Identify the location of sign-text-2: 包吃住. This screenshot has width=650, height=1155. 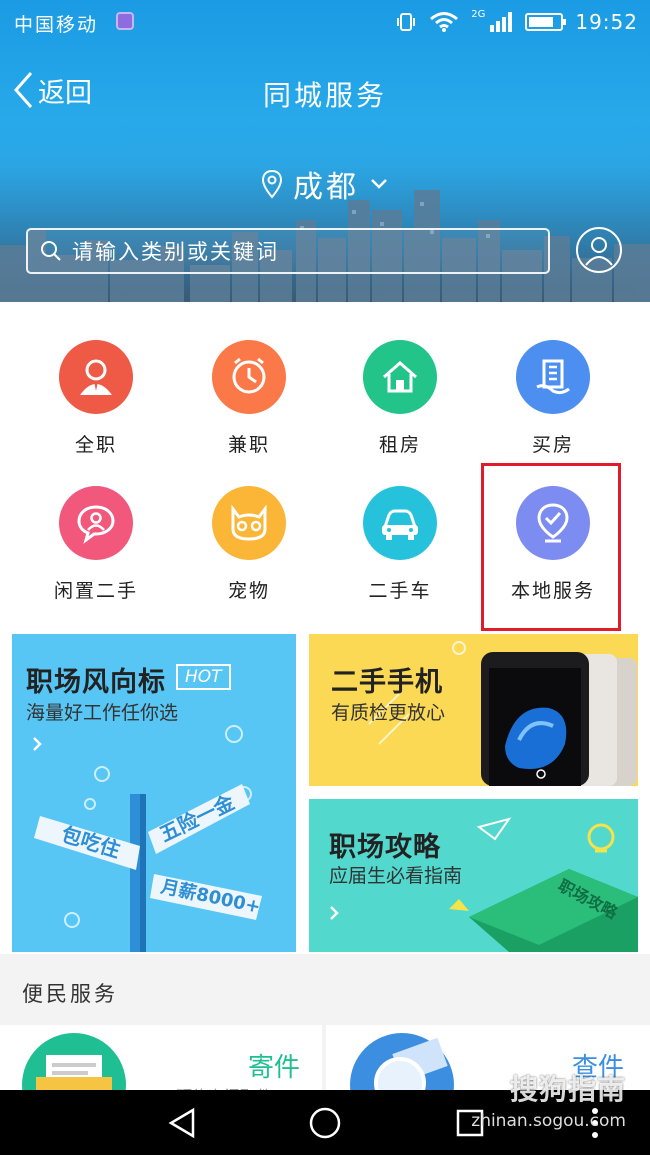
(91, 842).